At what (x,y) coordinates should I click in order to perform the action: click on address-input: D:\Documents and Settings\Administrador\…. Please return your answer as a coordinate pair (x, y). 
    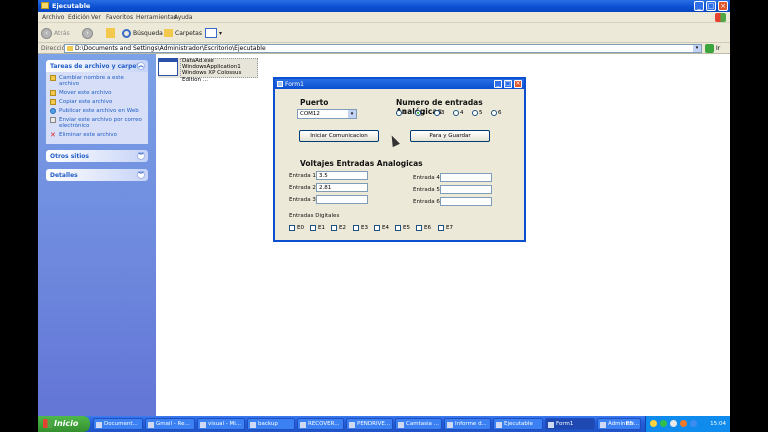
    Looking at the image, I should click on (383, 48).